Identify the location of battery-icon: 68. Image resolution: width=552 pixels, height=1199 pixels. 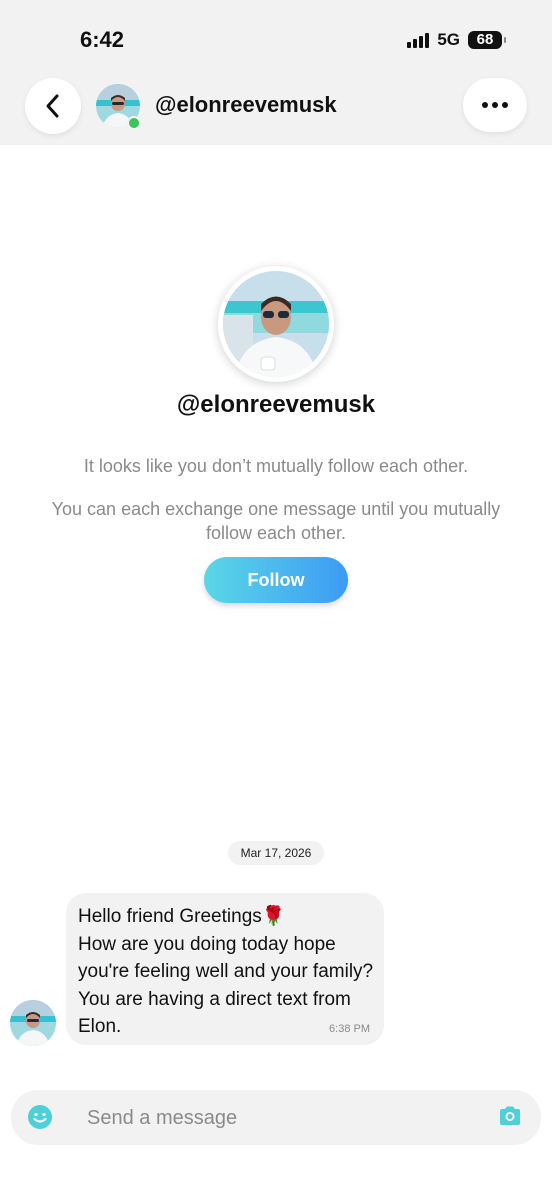
(487, 40).